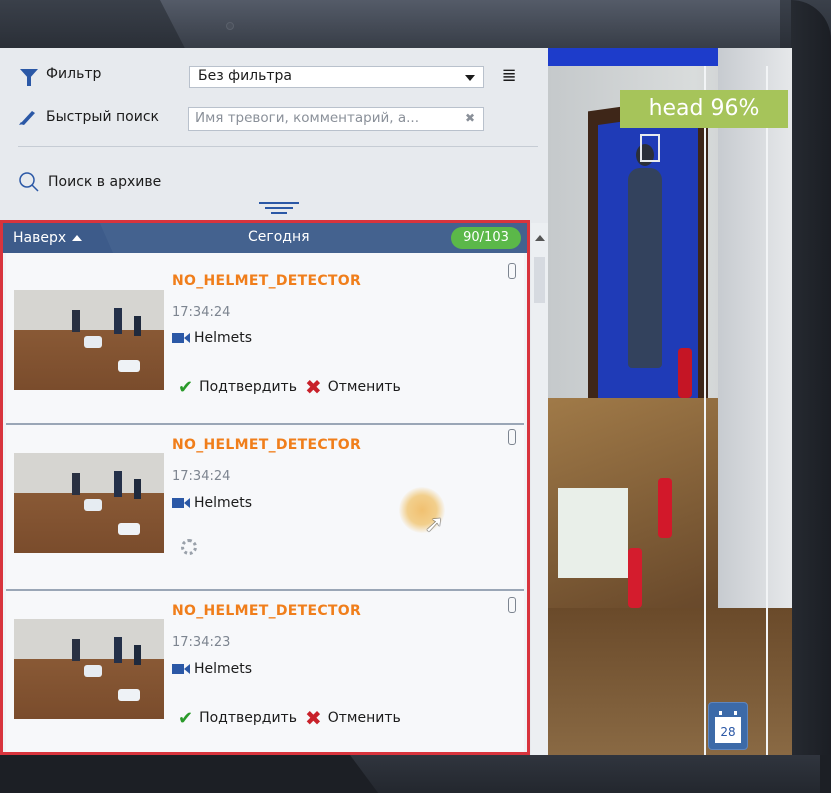 Image resolution: width=831 pixels, height=793 pixels. Describe the element at coordinates (279, 208) in the screenshot. I see `panel-resize-handle` at that location.